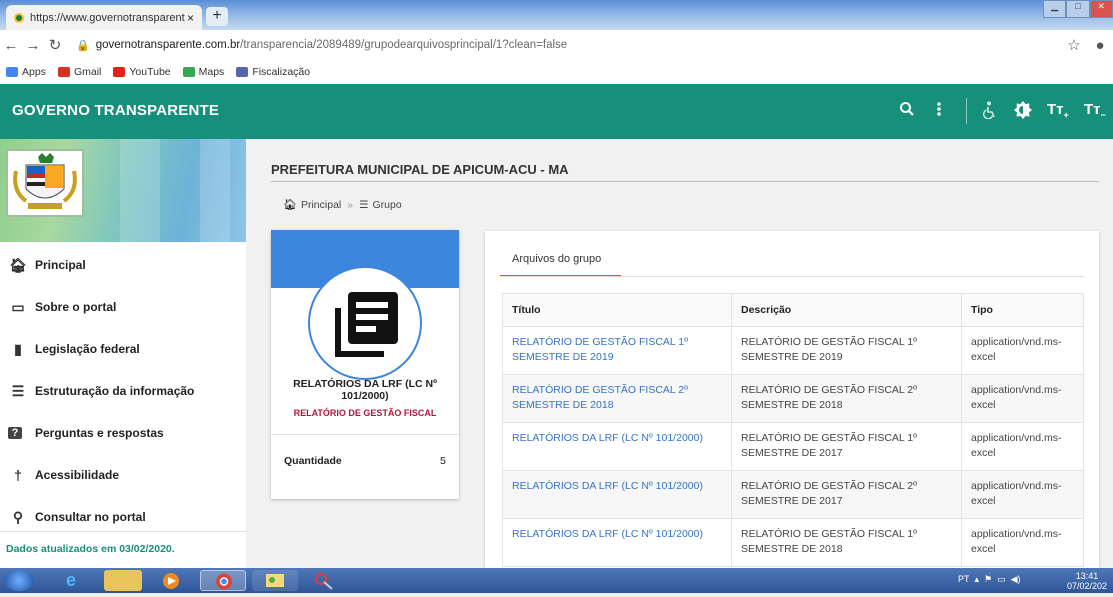 Image resolution: width=1113 pixels, height=597 pixels. I want to click on contrast-icon, so click(1023, 112).